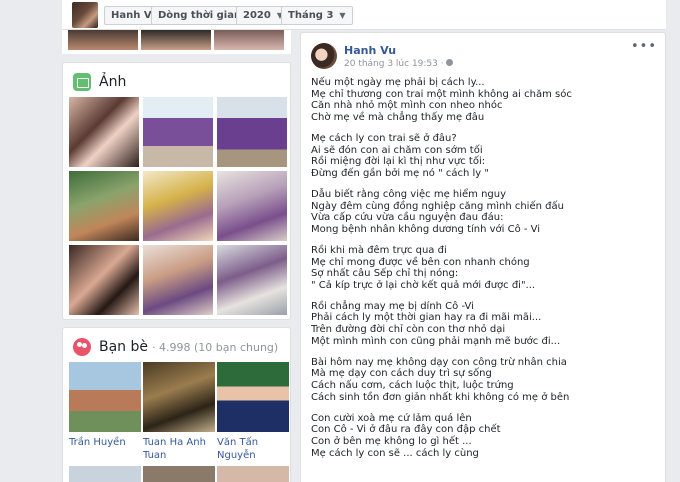  I want to click on friends-header: Bạn bè · 4.998 (10 bạn chung), so click(175, 347).